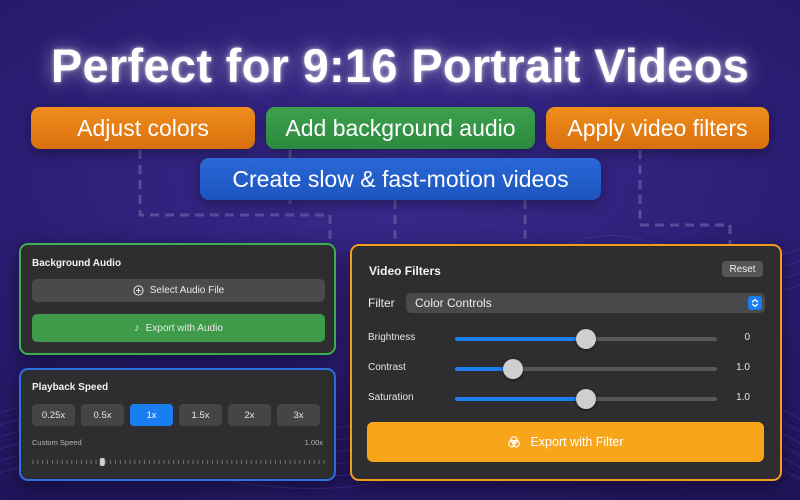  I want to click on feature-background-audio: Add background audio, so click(400, 128).